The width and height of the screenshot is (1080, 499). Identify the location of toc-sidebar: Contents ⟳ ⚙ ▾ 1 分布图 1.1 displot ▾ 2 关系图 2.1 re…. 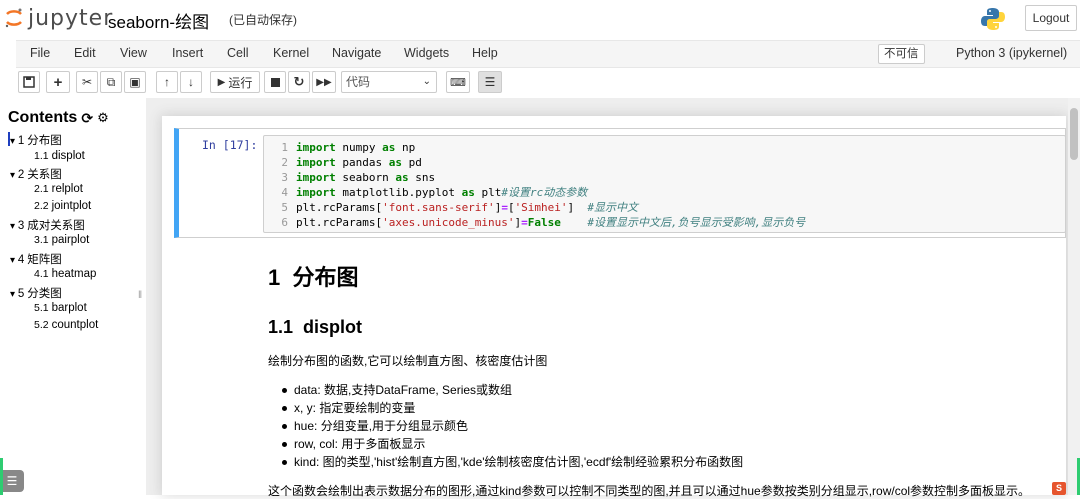
(73, 297).